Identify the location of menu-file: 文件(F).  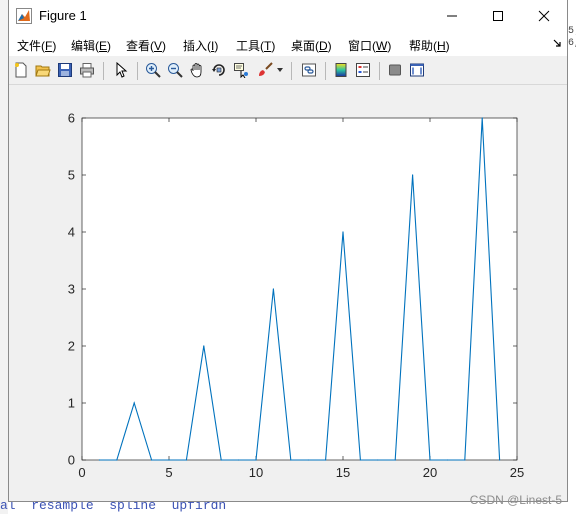
(36, 45).